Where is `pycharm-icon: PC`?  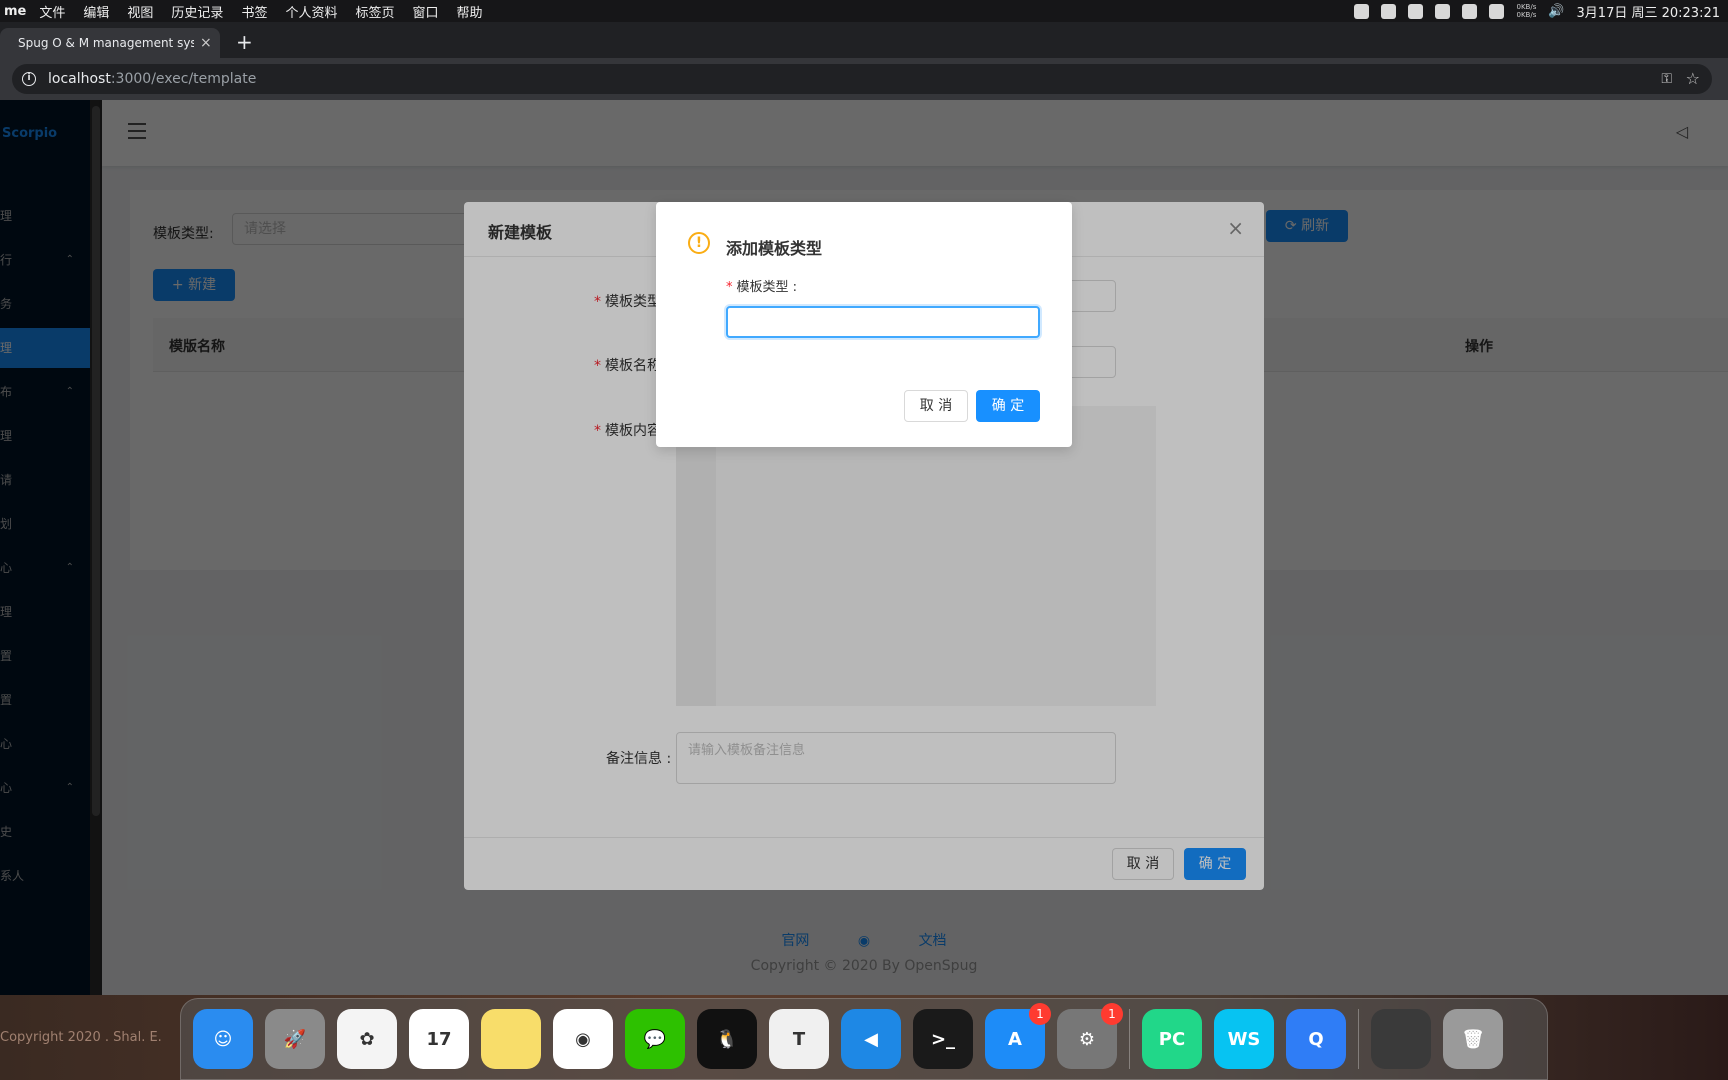
pycharm-icon: PC is located at coordinates (1172, 1039).